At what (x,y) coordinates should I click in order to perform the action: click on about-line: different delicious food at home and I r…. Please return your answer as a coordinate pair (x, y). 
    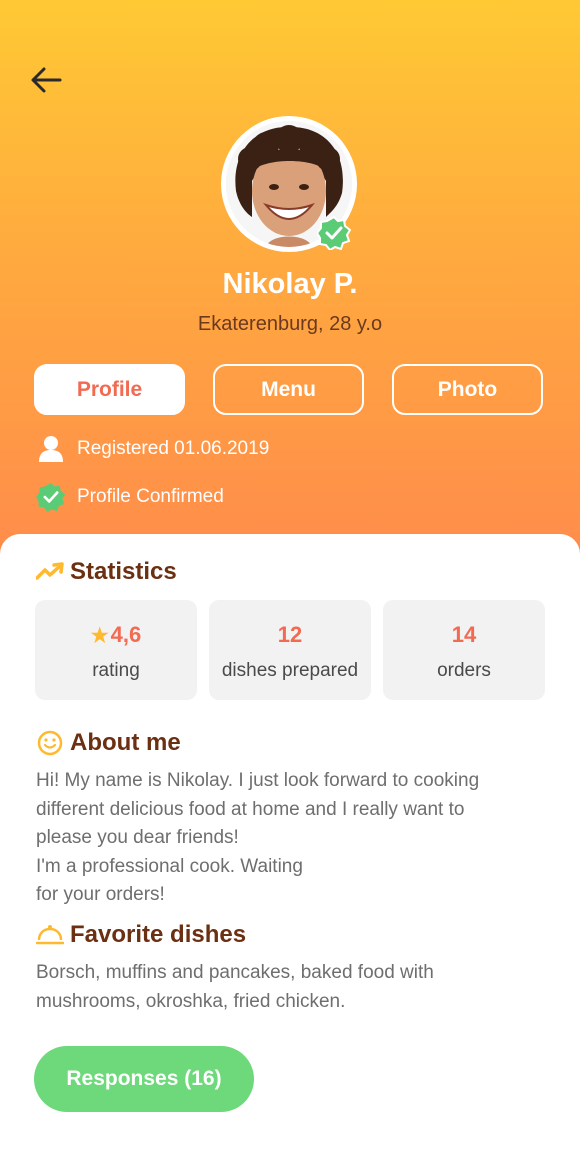
    Looking at the image, I should click on (250, 809).